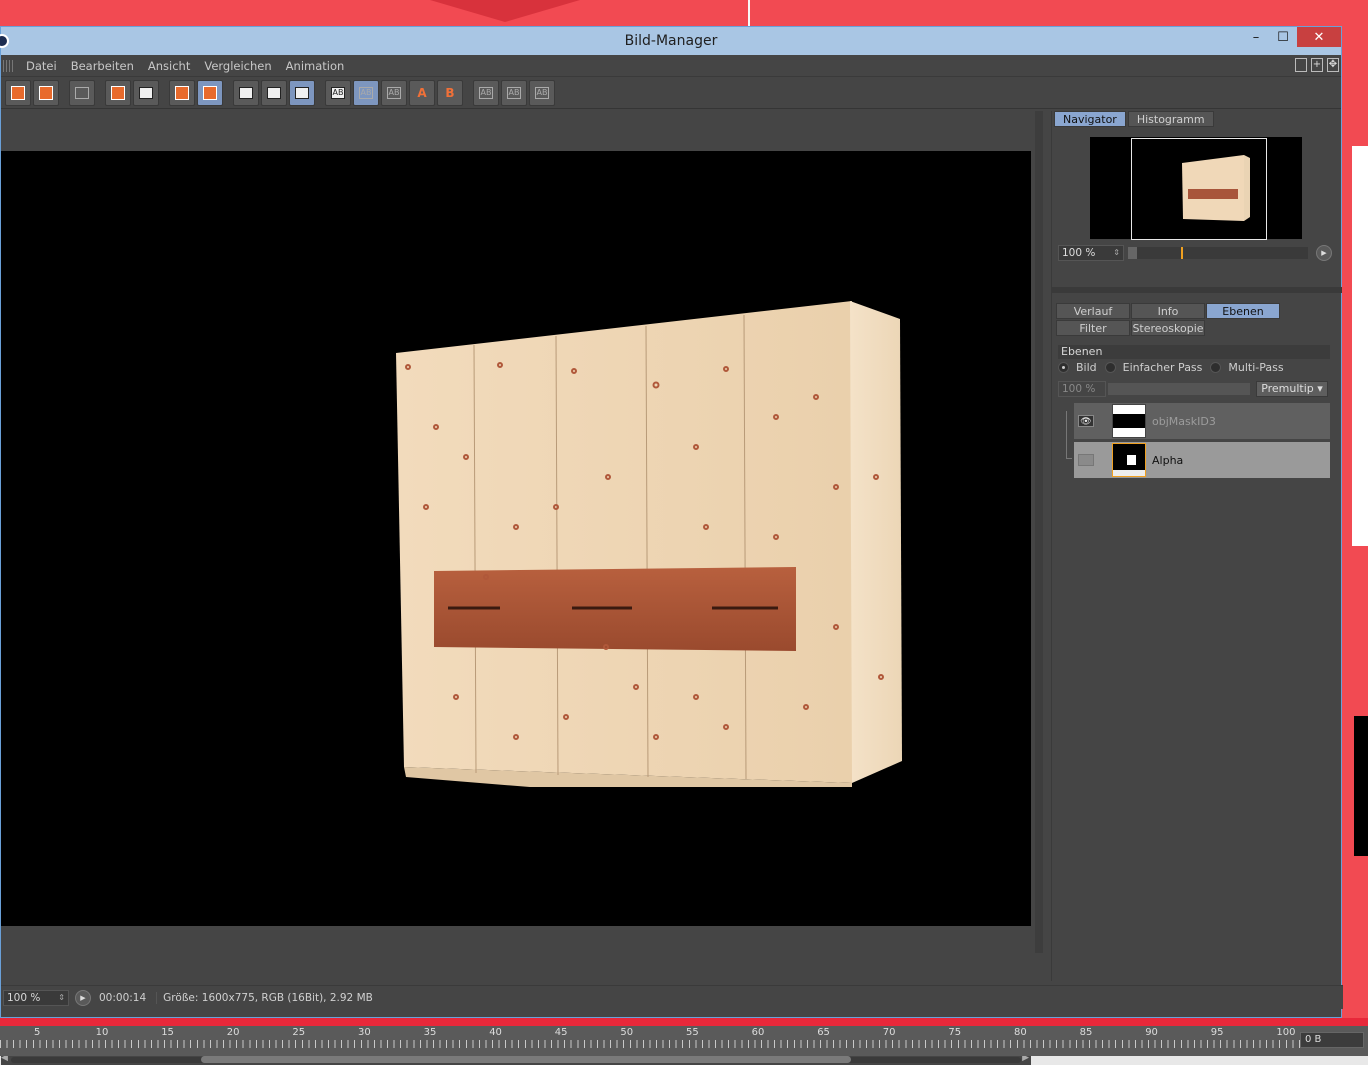 This screenshot has width=1368, height=1065. Describe the element at coordinates (1069, 435) in the screenshot. I see `layer-tree-line` at that location.